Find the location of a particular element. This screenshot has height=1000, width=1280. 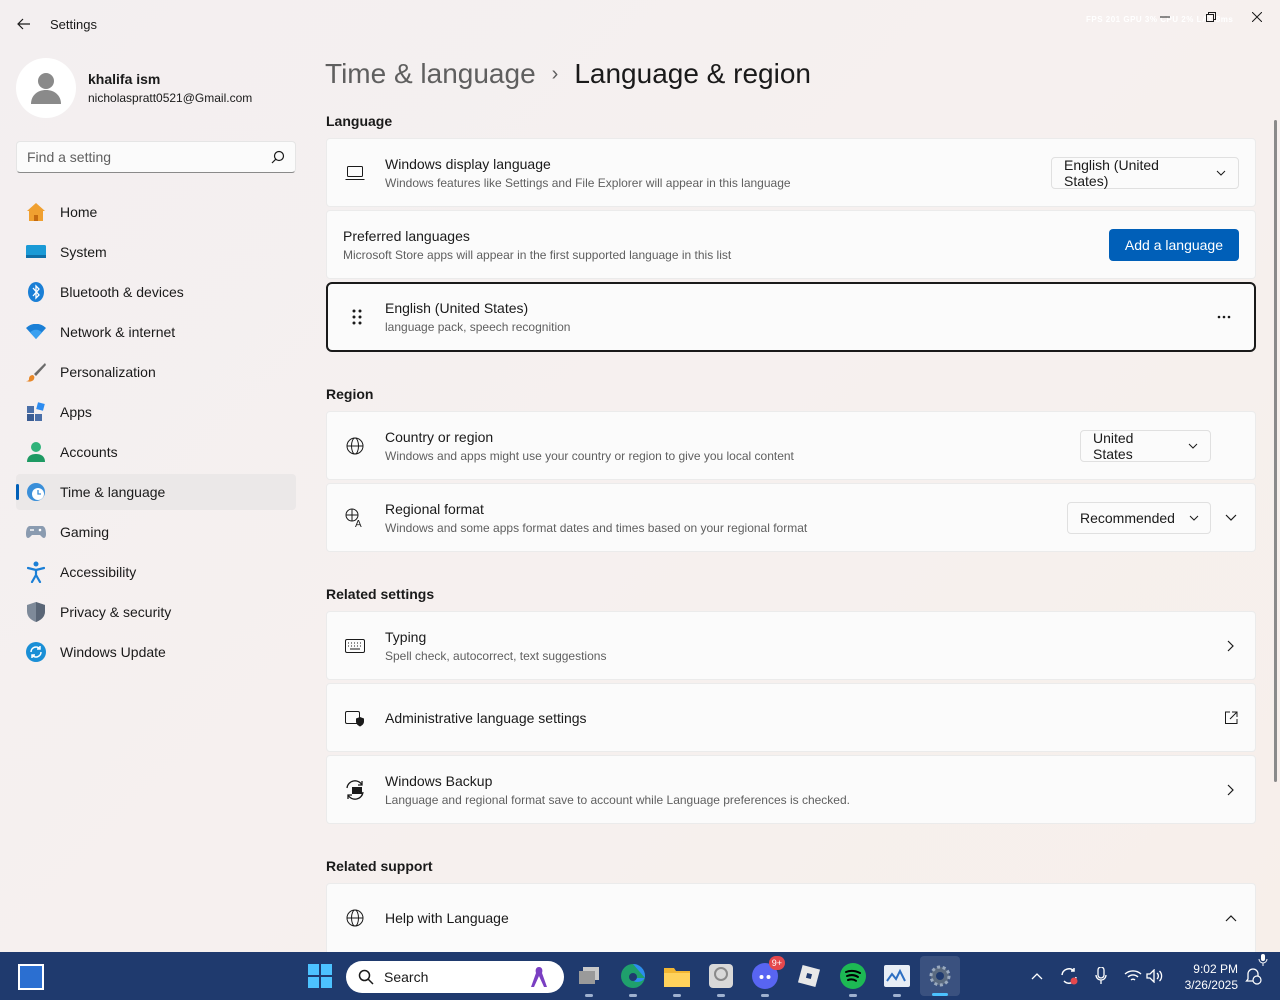

breadcrumb-parent: Time & language is located at coordinates (430, 74).